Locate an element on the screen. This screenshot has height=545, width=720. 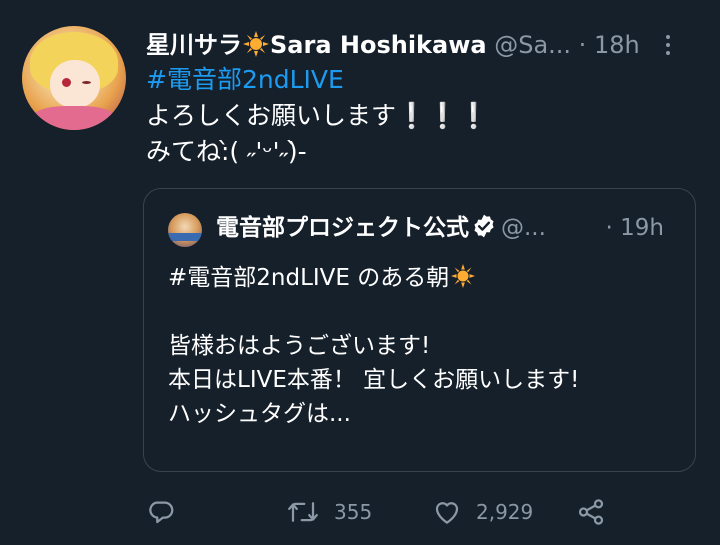
share-button is located at coordinates (591, 512).